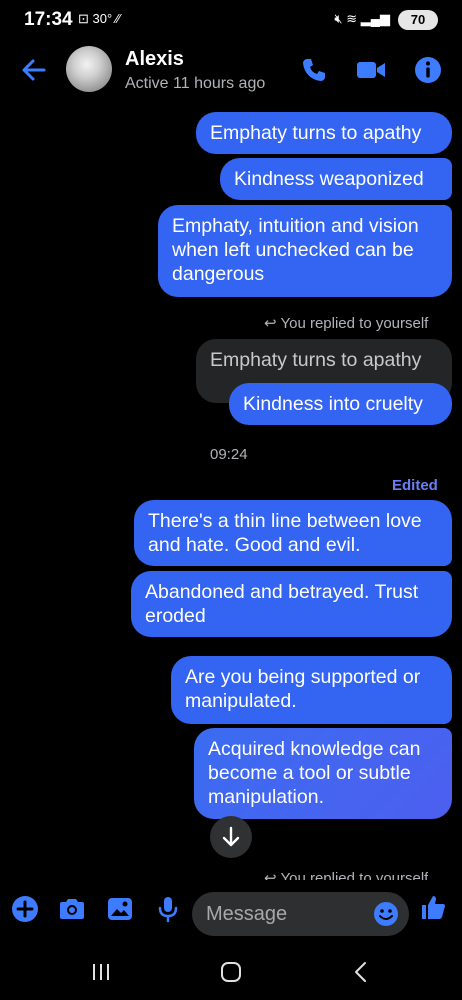  I want to click on arrow-down-icon, so click(231, 836).